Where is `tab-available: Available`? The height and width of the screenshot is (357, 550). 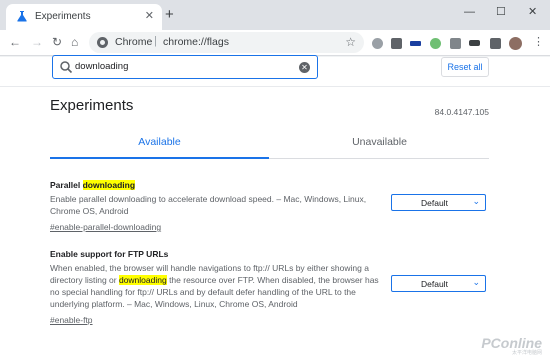 tab-available: Available is located at coordinates (159, 142).